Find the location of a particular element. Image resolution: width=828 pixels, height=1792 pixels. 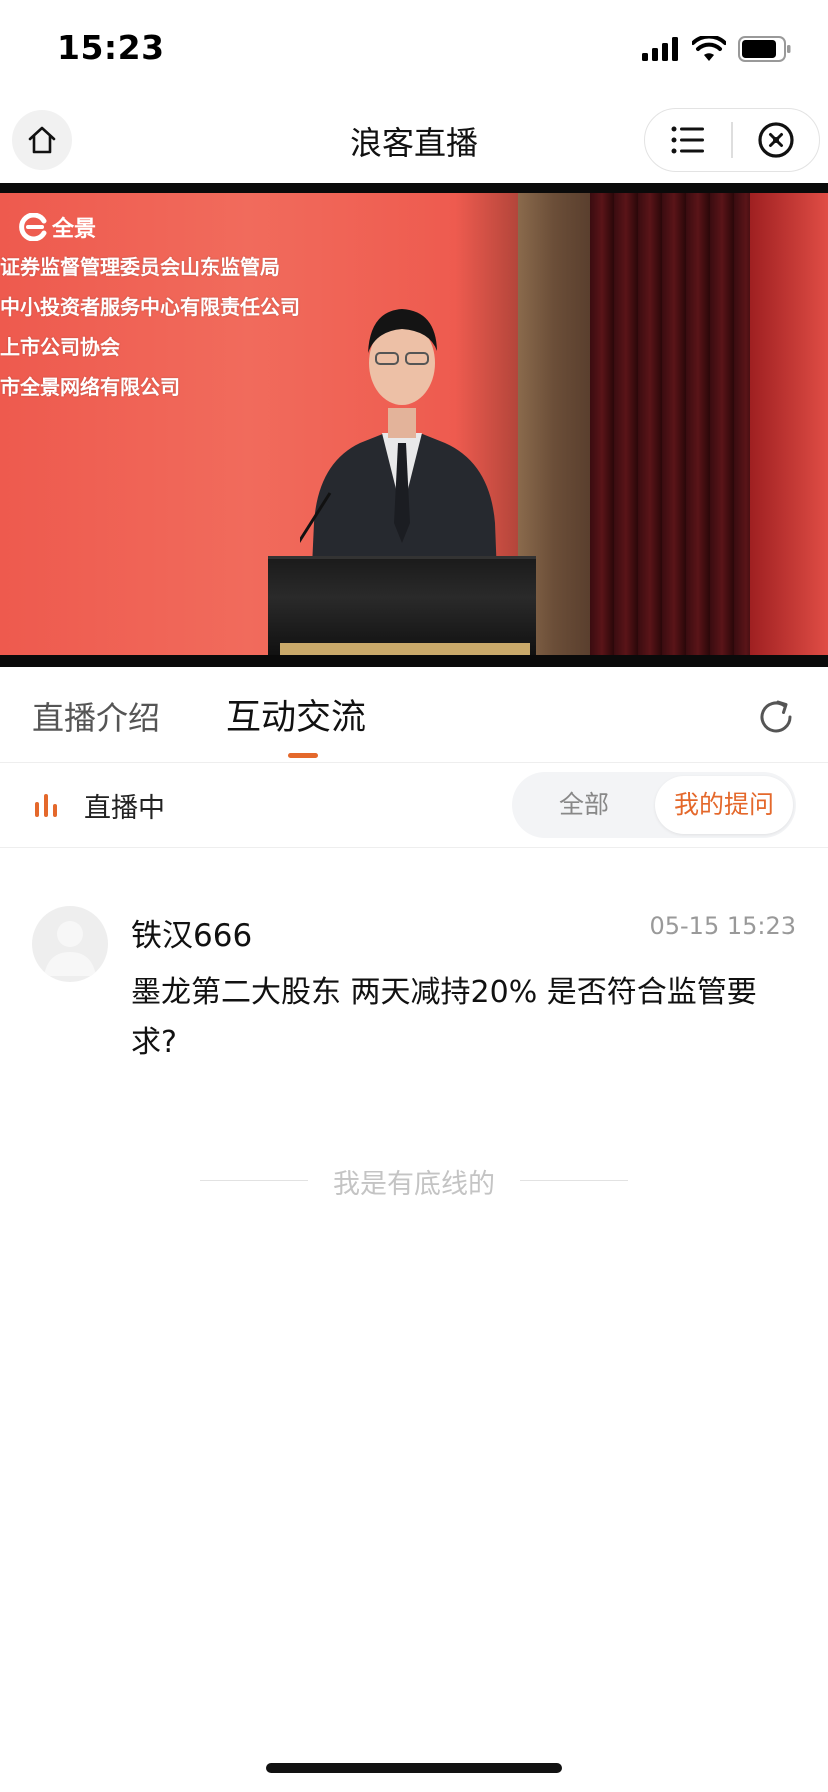

banner-logo: 全景 is located at coordinates (57, 227).